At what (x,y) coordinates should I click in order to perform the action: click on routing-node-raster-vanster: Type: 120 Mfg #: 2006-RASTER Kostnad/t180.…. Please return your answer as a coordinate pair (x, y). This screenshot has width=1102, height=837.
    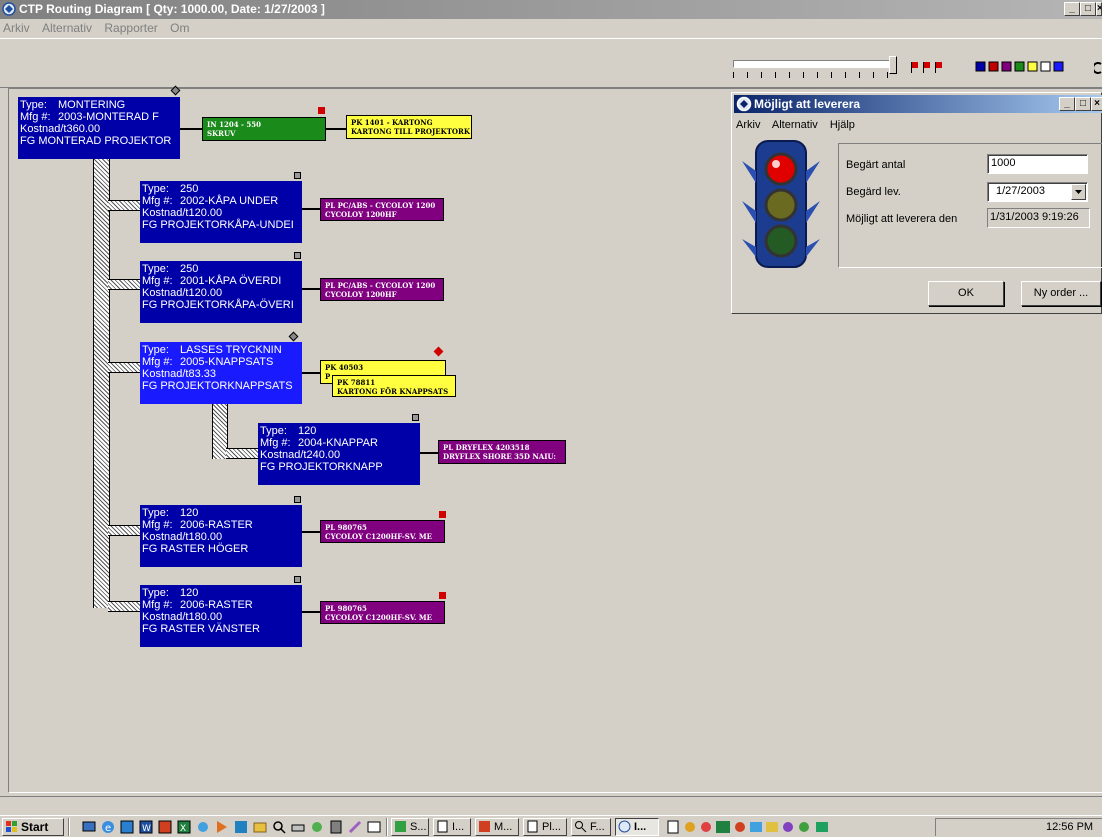
    Looking at the image, I should click on (221, 616).